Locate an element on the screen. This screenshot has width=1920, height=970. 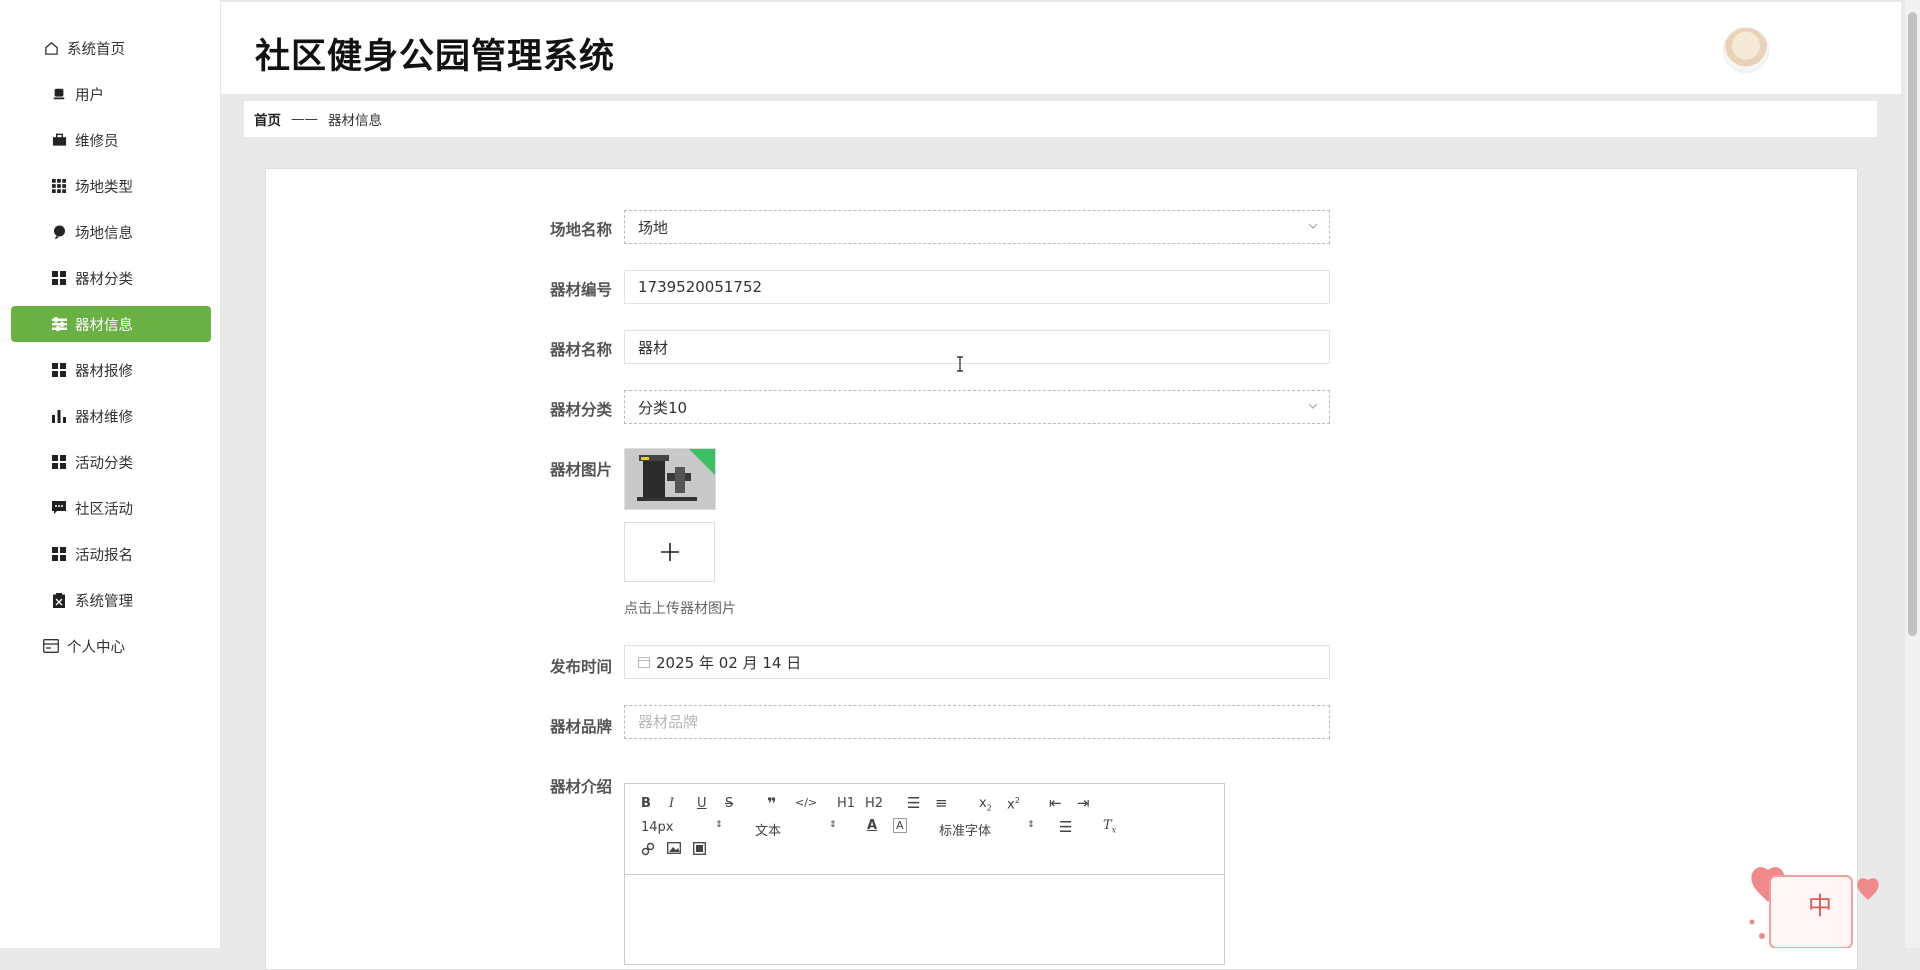
equipment-brand-field is located at coordinates (977, 722).